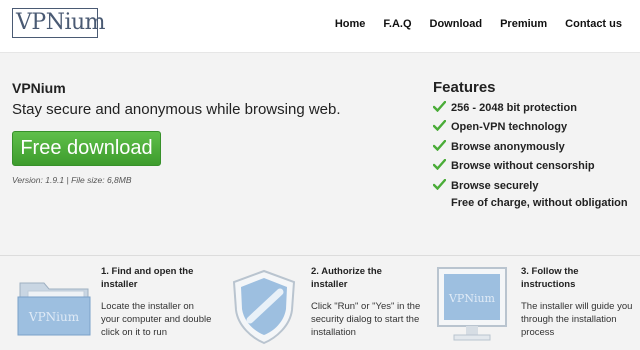  What do you see at coordinates (54, 309) in the screenshot?
I see `installer-folder-icon: VPNium` at bounding box center [54, 309].